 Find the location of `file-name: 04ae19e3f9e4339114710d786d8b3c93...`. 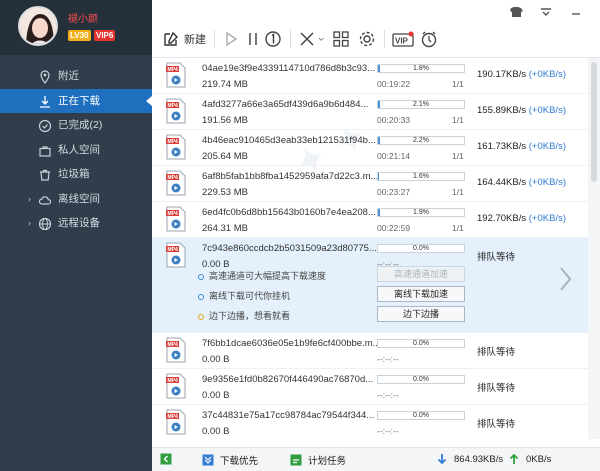

file-name: 04ae19e3f9e4339114710d786d8b3c93... is located at coordinates (289, 68).